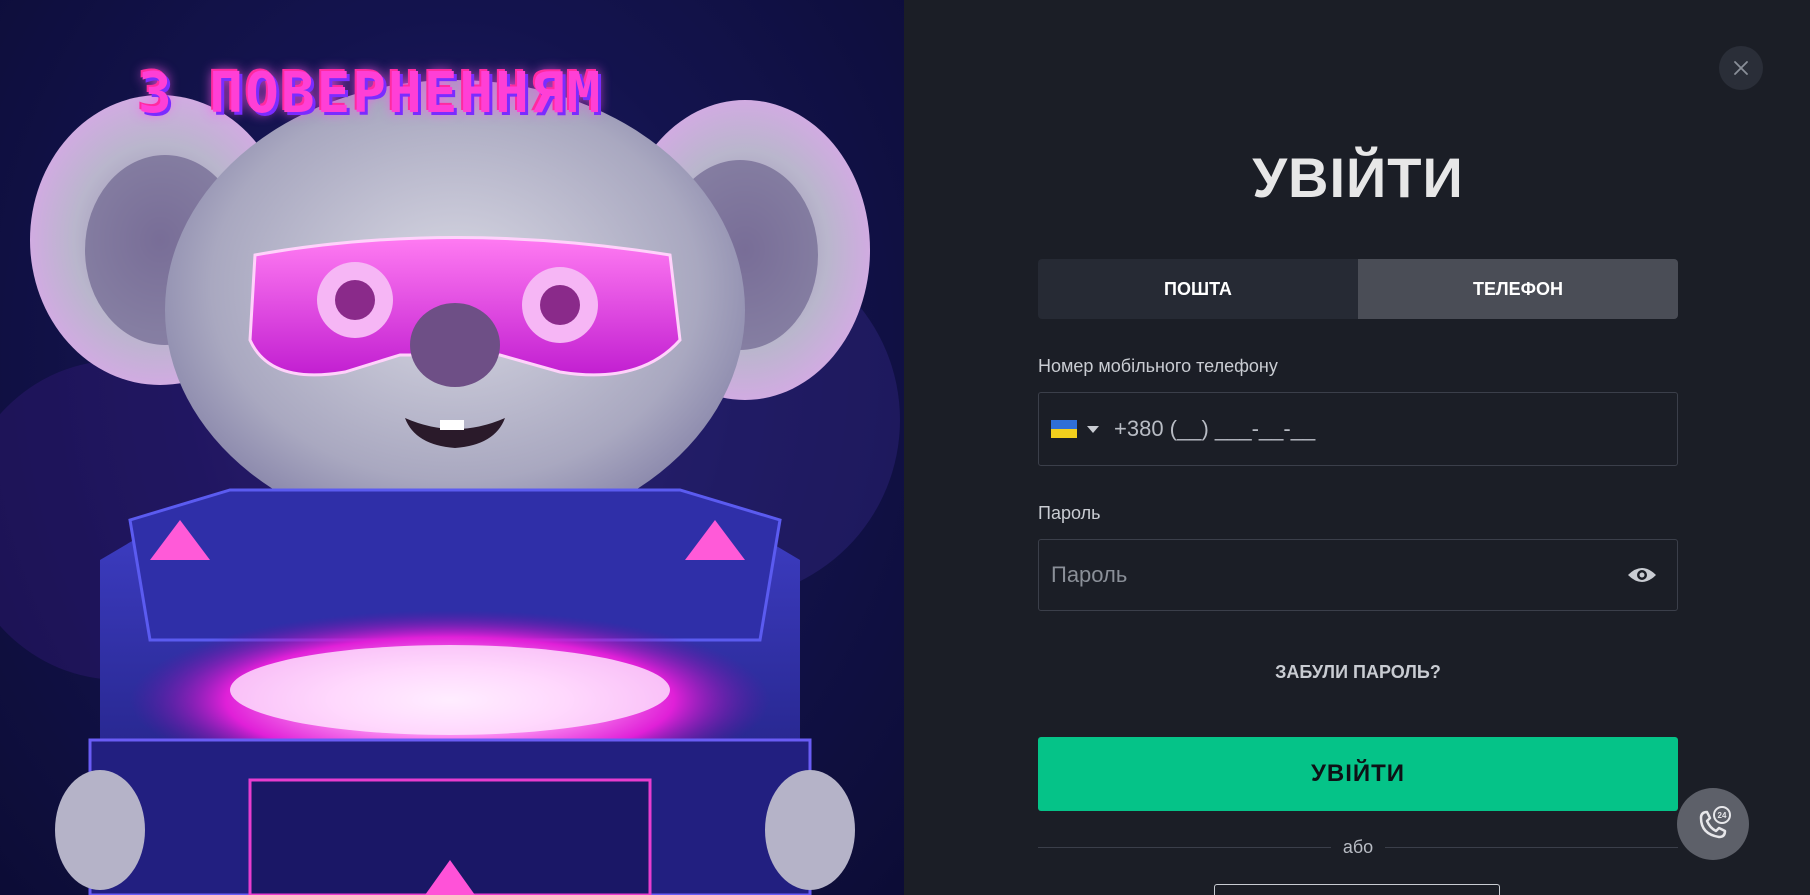 Image resolution: width=1810 pixels, height=895 pixels. What do you see at coordinates (1358, 177) in the screenshot?
I see `page-title: УВІЙТИ` at bounding box center [1358, 177].